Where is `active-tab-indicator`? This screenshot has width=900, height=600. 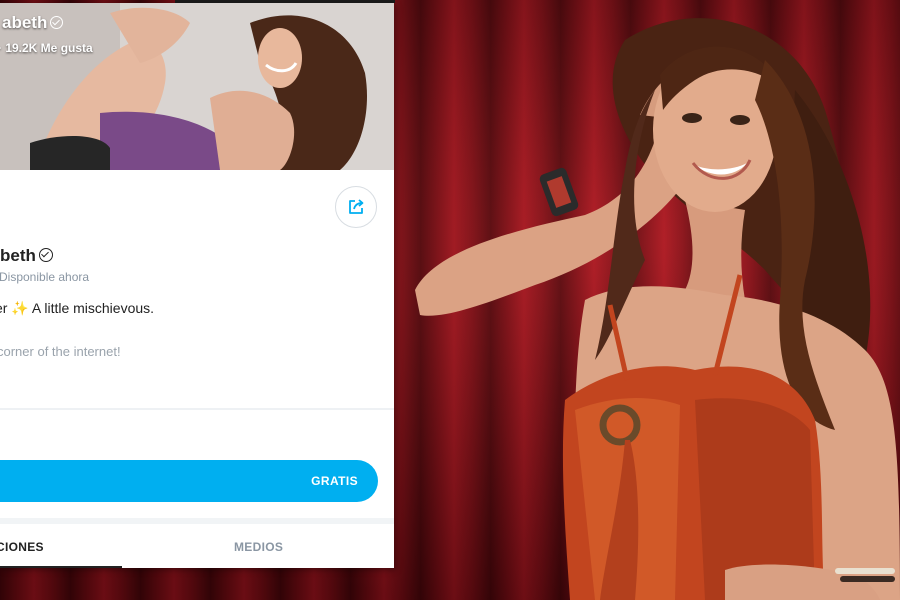 active-tab-indicator is located at coordinates (61, 567).